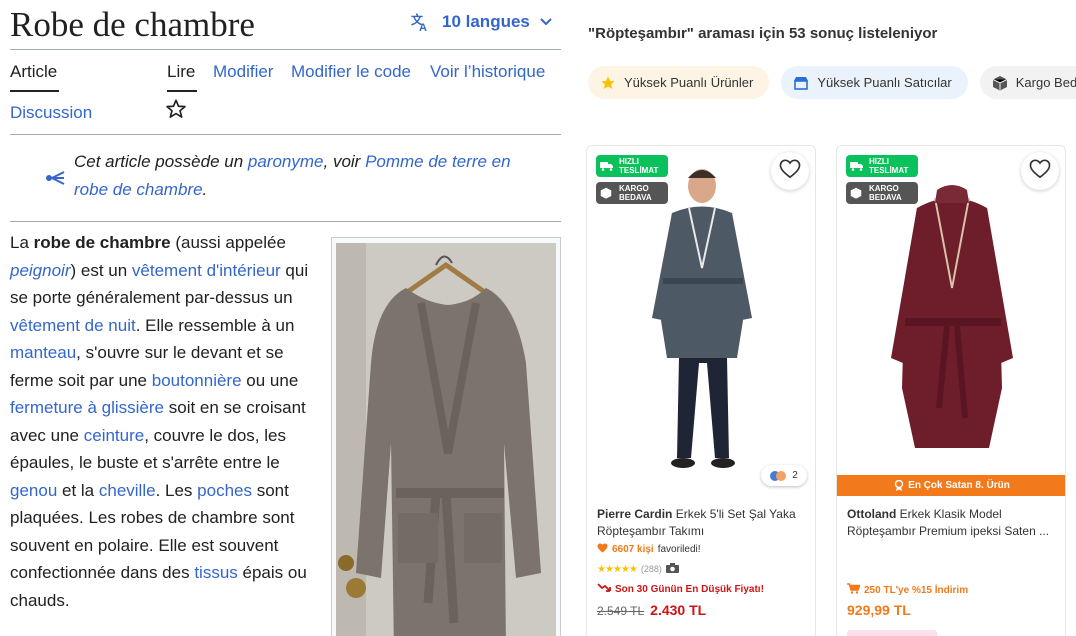 The width and height of the screenshot is (1076, 636). I want to click on favorite-count: 6607 kişi, so click(633, 549).